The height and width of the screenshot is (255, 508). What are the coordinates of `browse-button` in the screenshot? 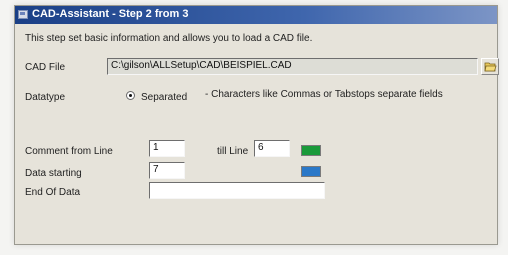 It's located at (490, 66).